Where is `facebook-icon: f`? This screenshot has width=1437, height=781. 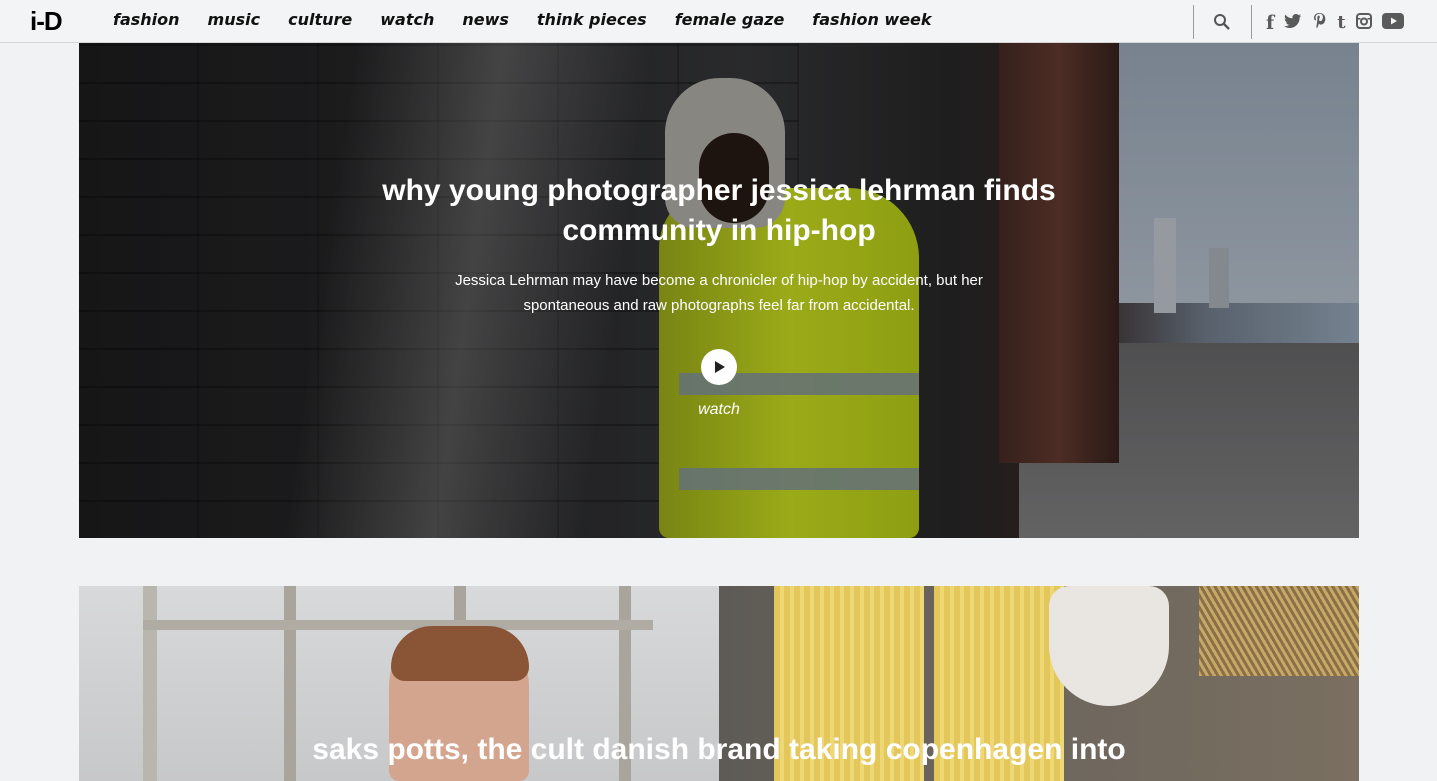 facebook-icon: f is located at coordinates (1270, 23).